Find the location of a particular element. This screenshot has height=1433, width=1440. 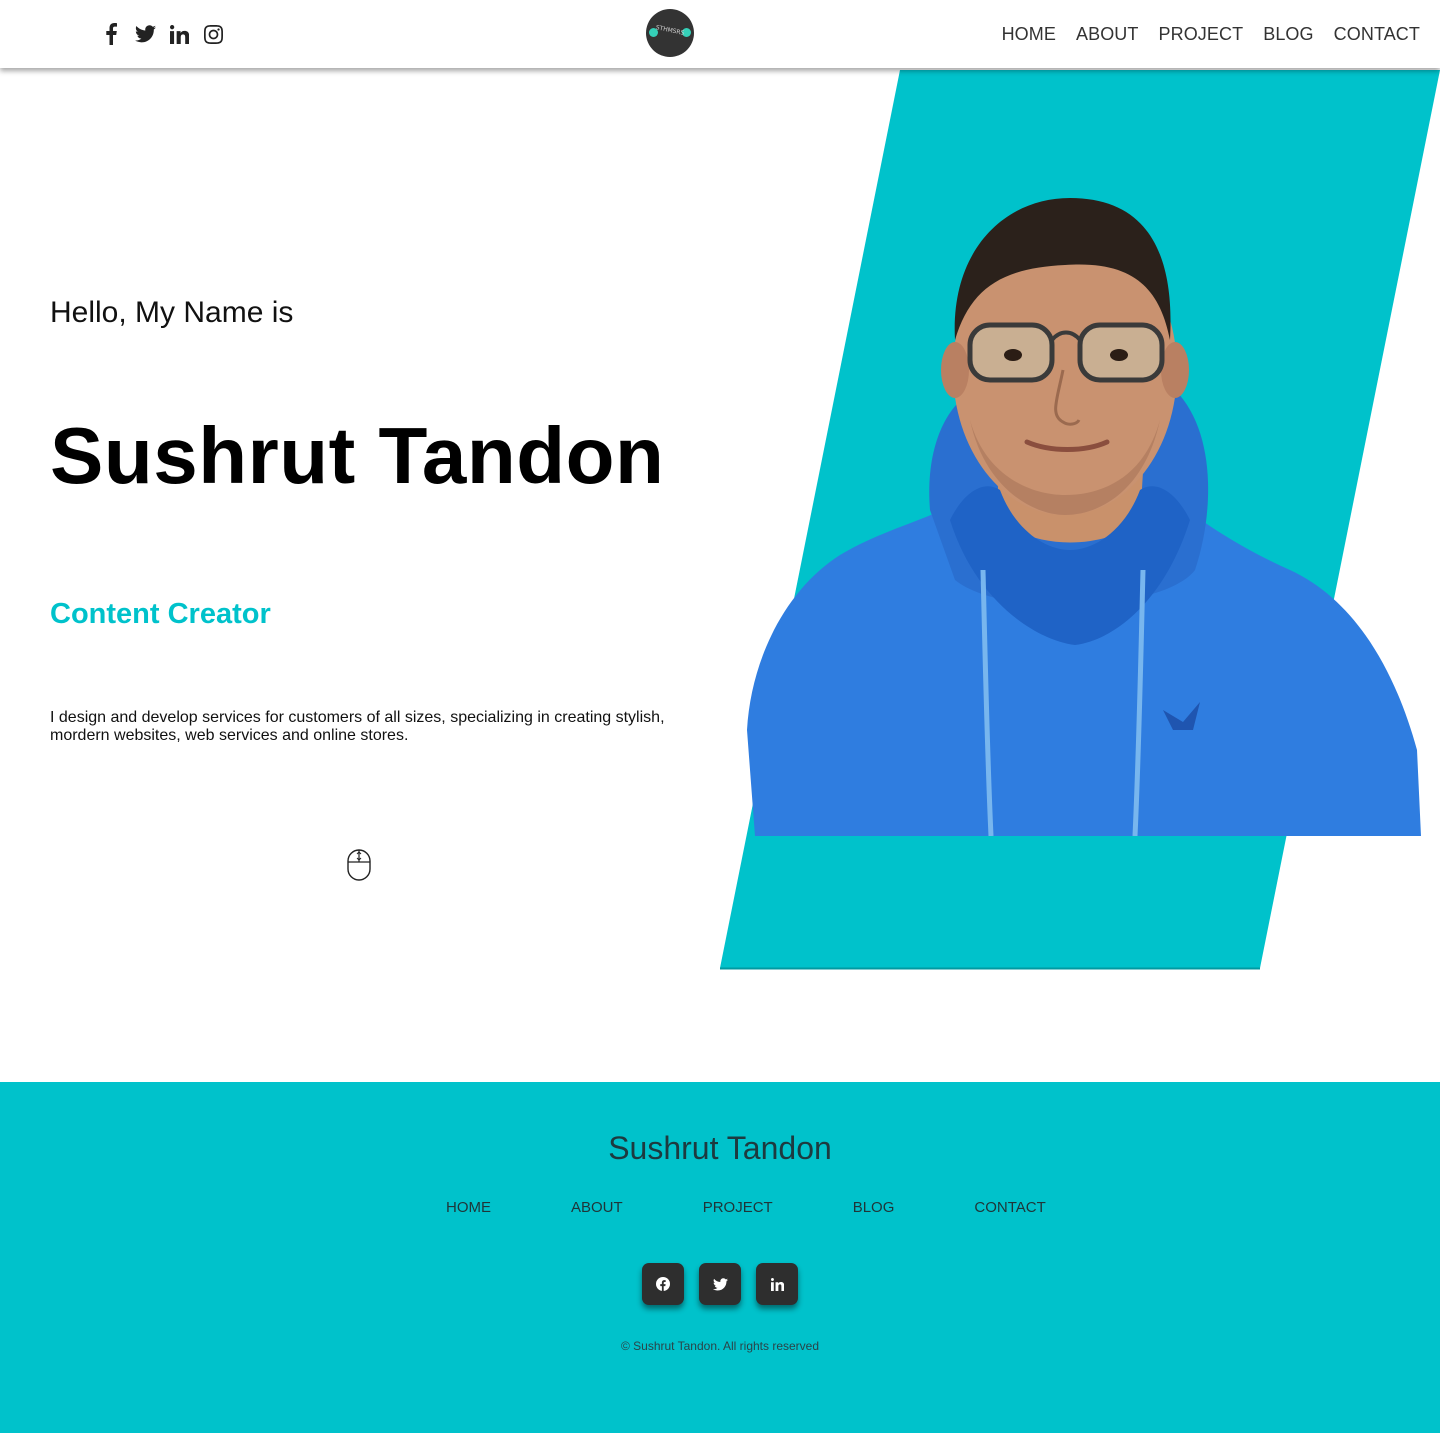

header-nav: HOME ABOUT PROJECT BLOG CONTACT is located at coordinates (1211, 34).